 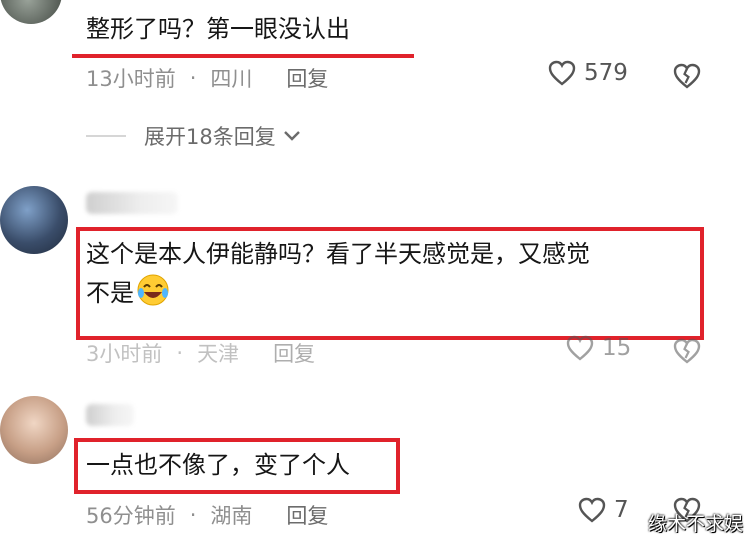 I want to click on expand-replies-button: 展开18条回复, so click(x=194, y=136).